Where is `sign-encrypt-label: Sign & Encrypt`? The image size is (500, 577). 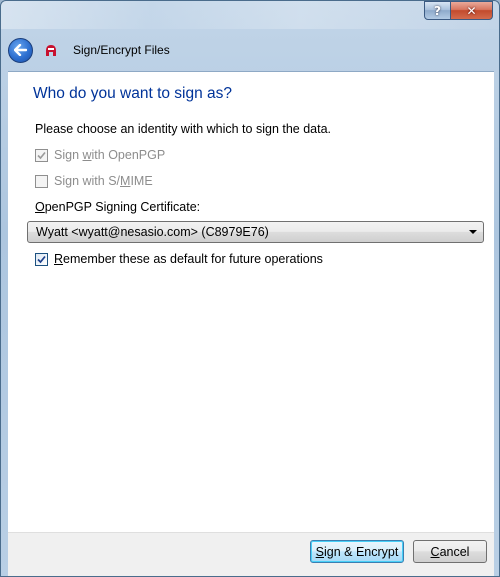 sign-encrypt-label: Sign & Encrypt is located at coordinates (357, 551).